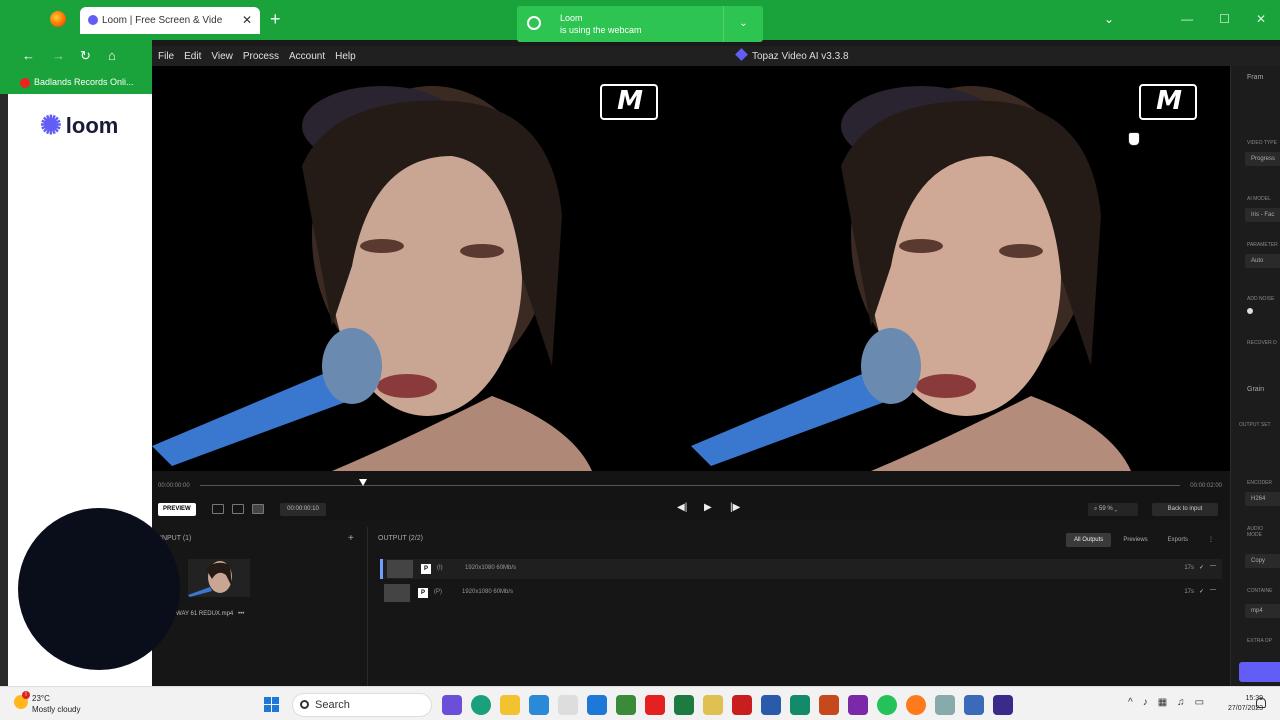 This screenshot has width=1280, height=720. I want to click on tab-previews: Previews, so click(1135, 540).